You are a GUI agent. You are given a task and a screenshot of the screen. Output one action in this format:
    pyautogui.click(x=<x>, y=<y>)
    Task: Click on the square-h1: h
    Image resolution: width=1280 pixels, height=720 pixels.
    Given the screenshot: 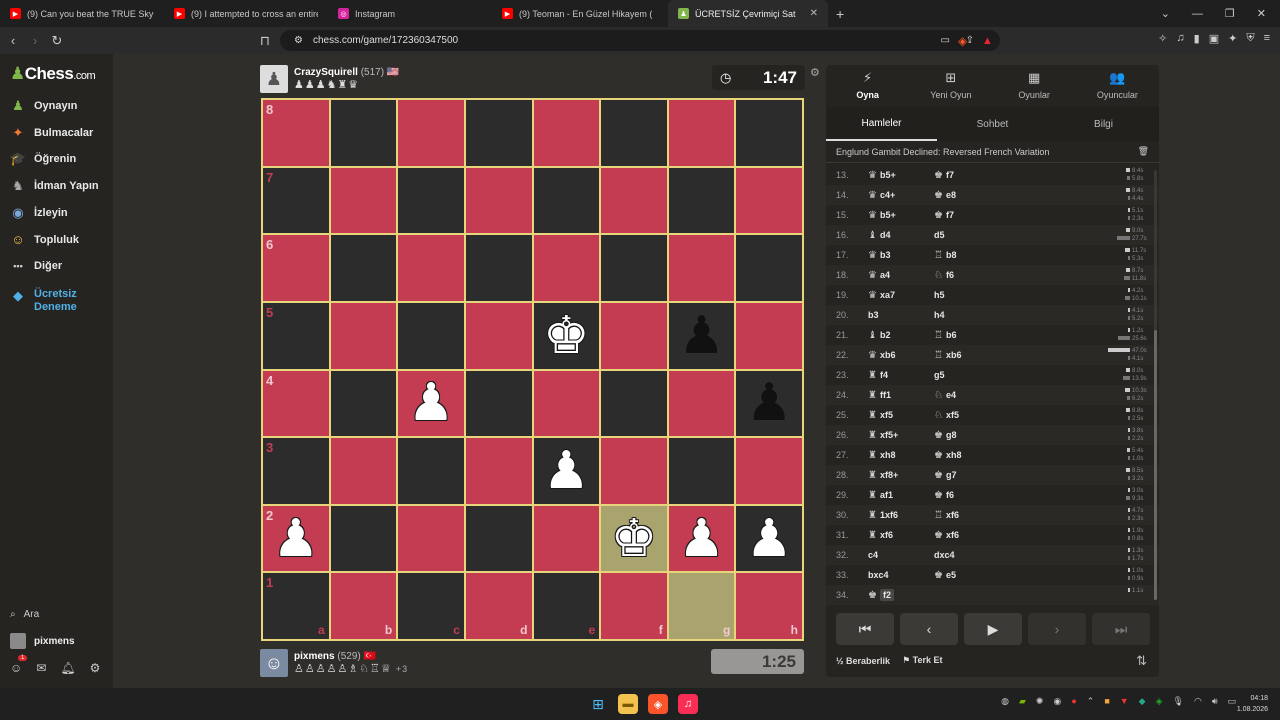 What is the action you would take?
    pyautogui.click(x=769, y=606)
    